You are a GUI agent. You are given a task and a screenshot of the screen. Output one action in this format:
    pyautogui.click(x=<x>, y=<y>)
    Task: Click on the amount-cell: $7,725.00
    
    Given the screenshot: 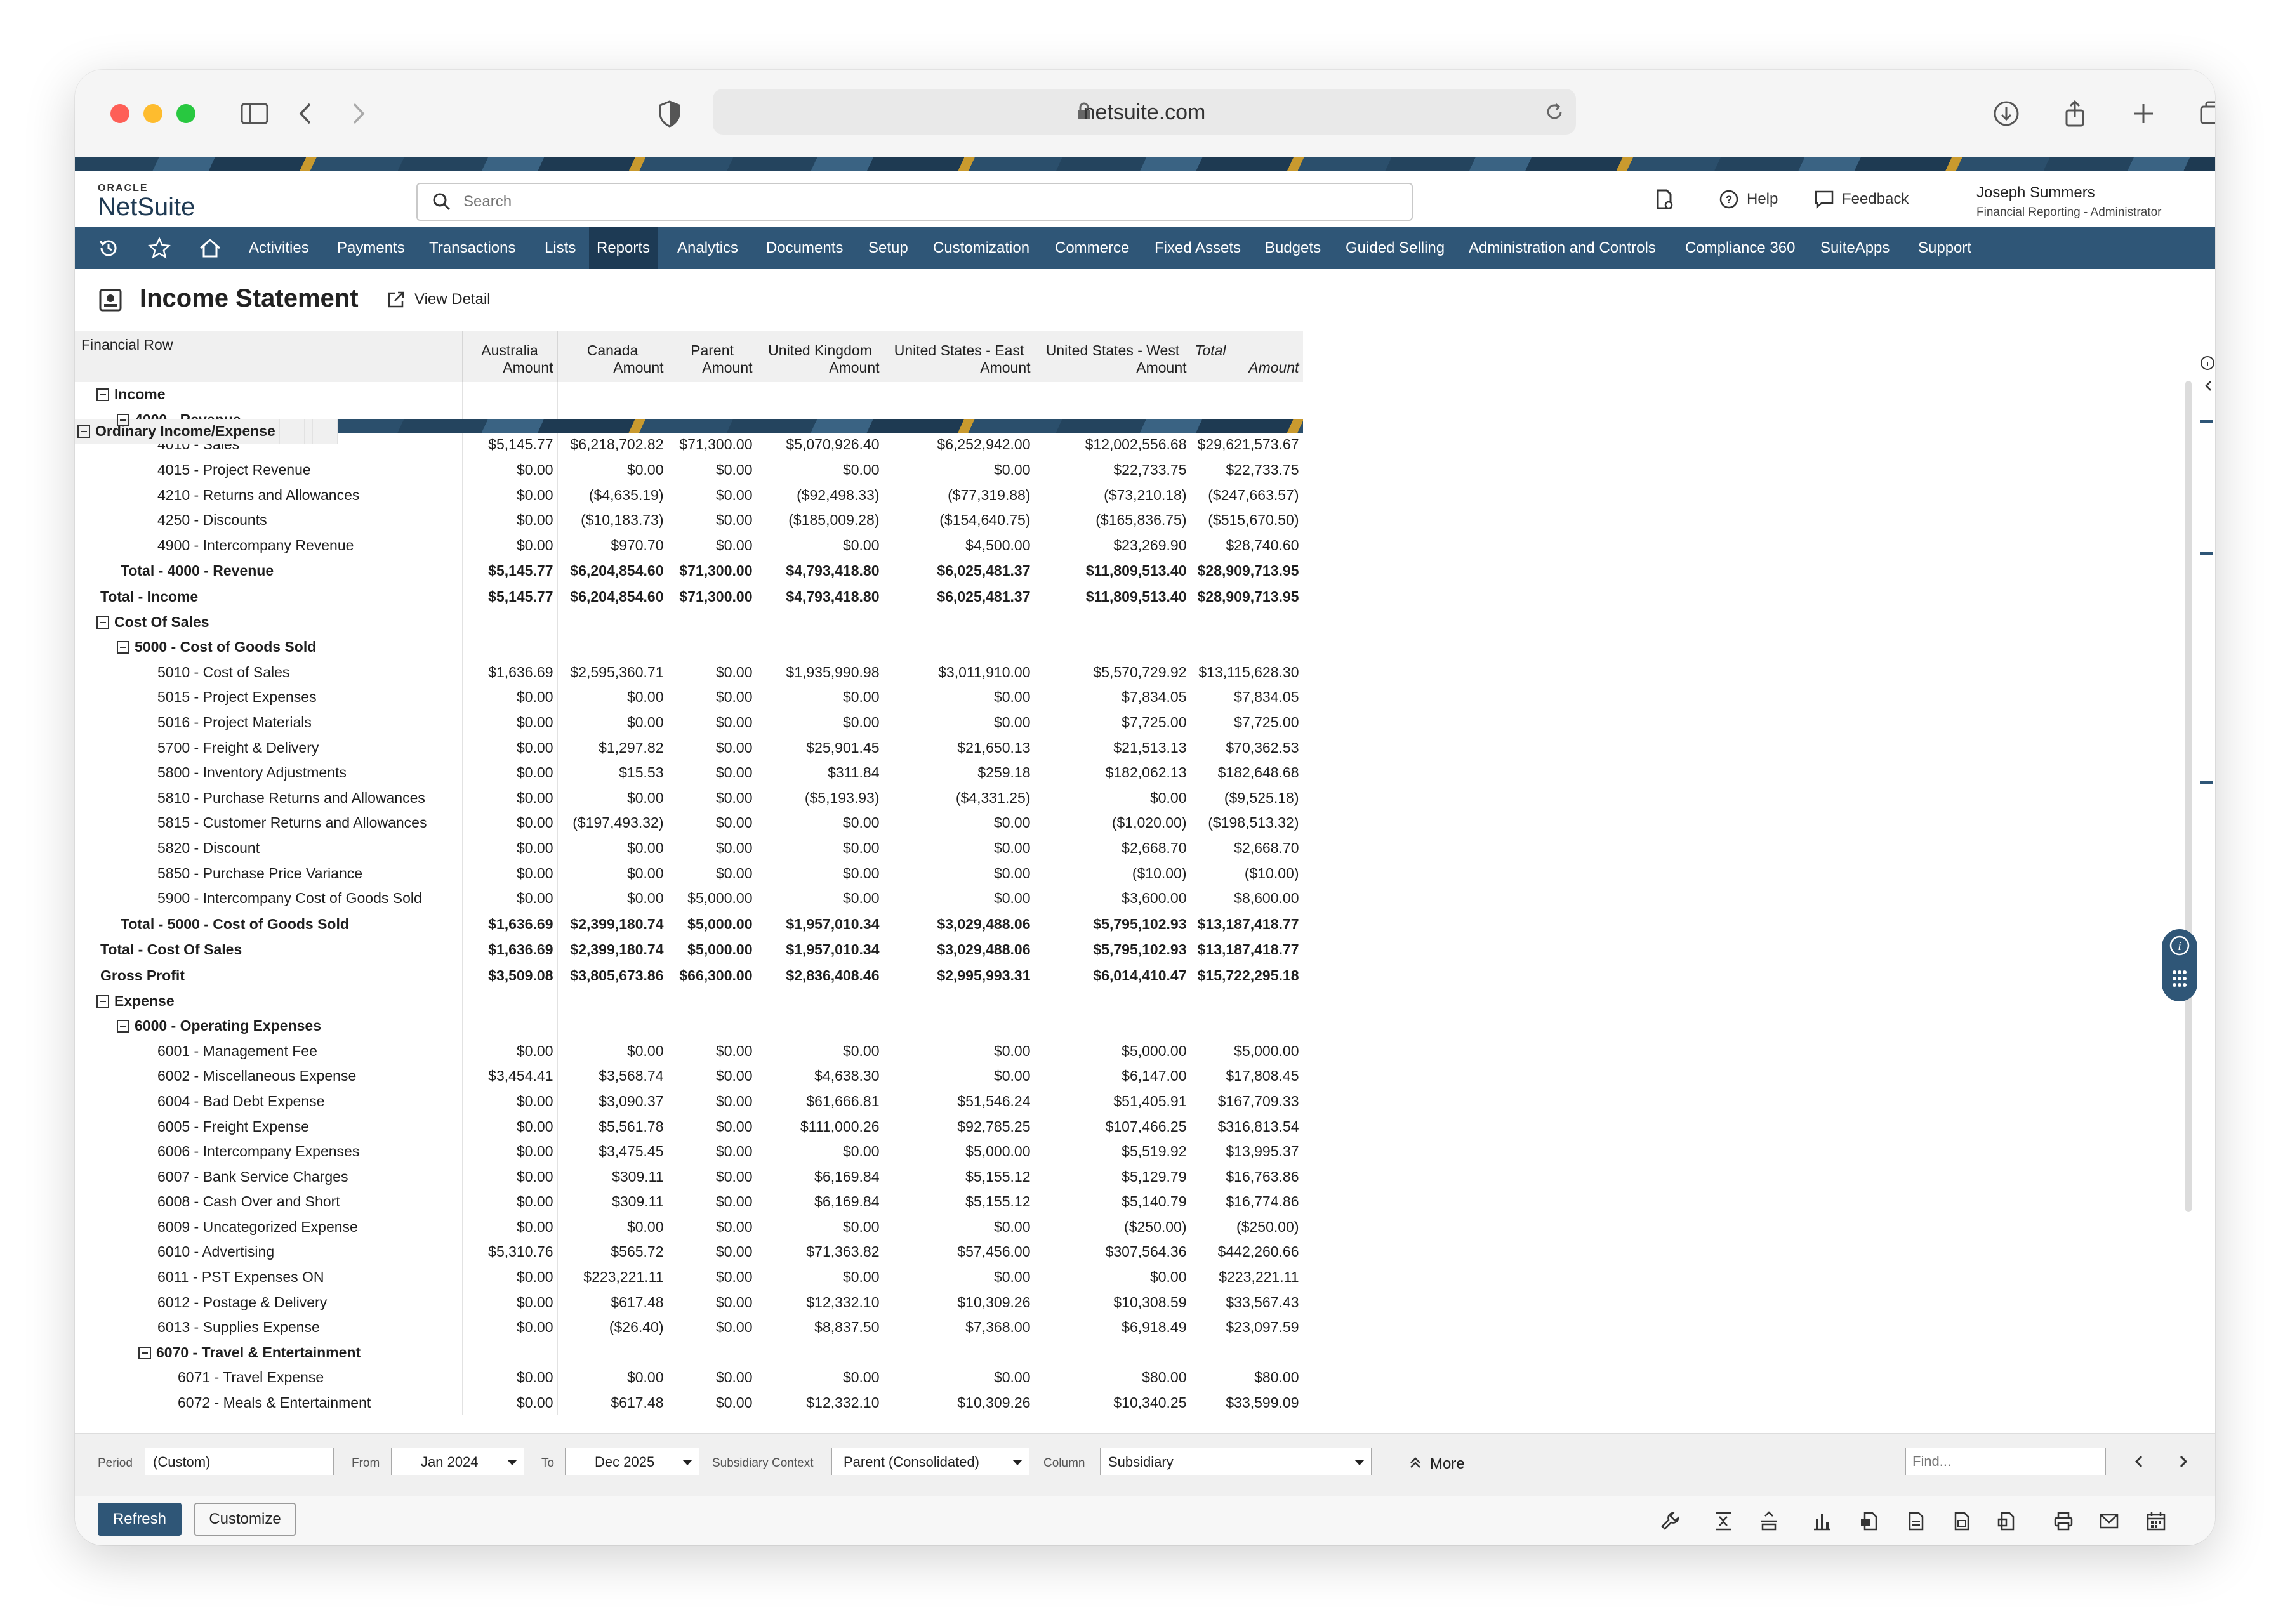 What is the action you would take?
    pyautogui.click(x=1247, y=723)
    